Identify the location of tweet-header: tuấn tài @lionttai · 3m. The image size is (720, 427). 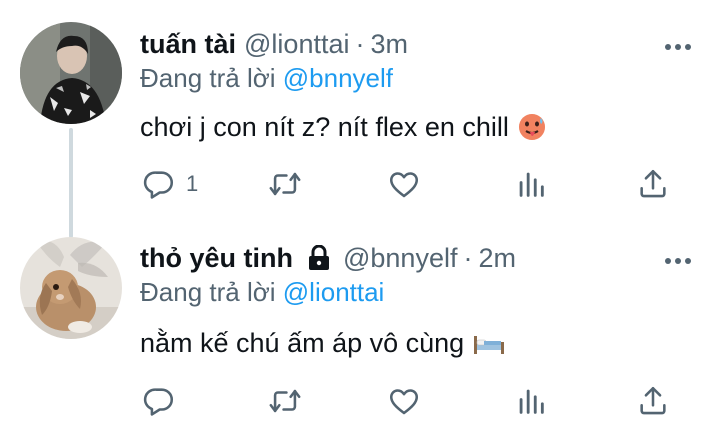
(274, 44).